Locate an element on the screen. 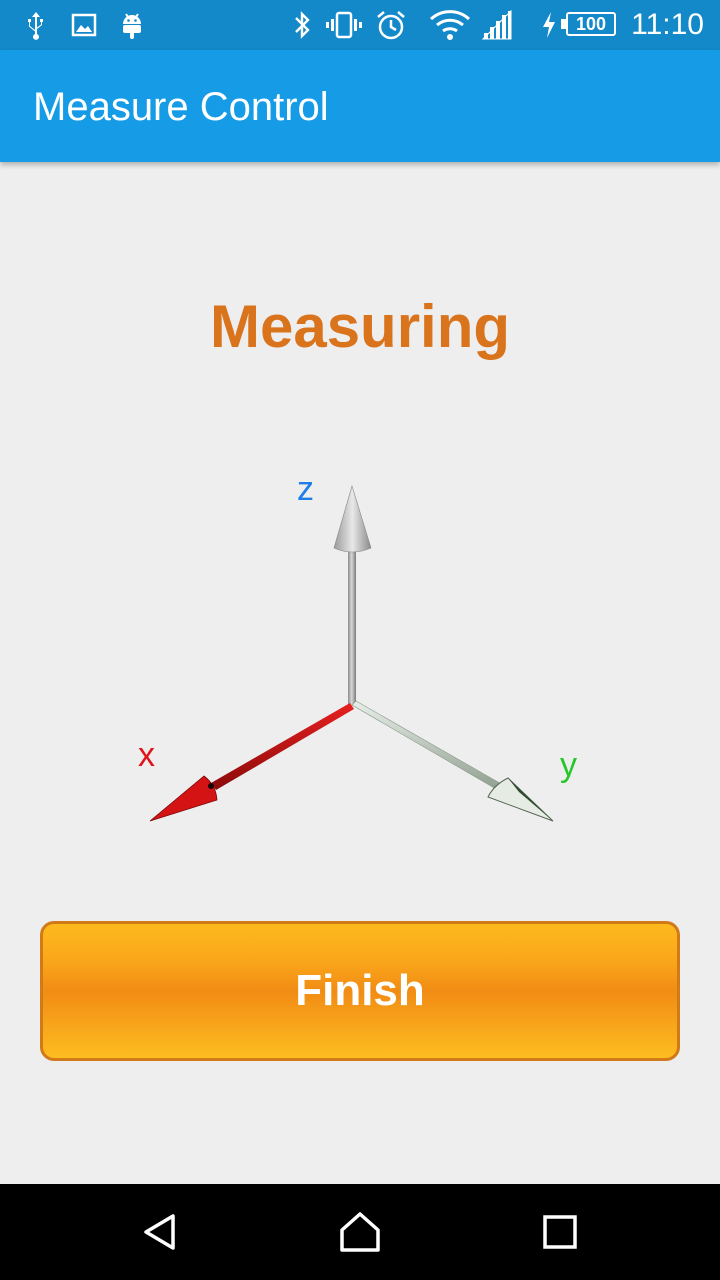 Image resolution: width=720 pixels, height=1280 pixels. x-axis-arrow is located at coordinates (251, 762).